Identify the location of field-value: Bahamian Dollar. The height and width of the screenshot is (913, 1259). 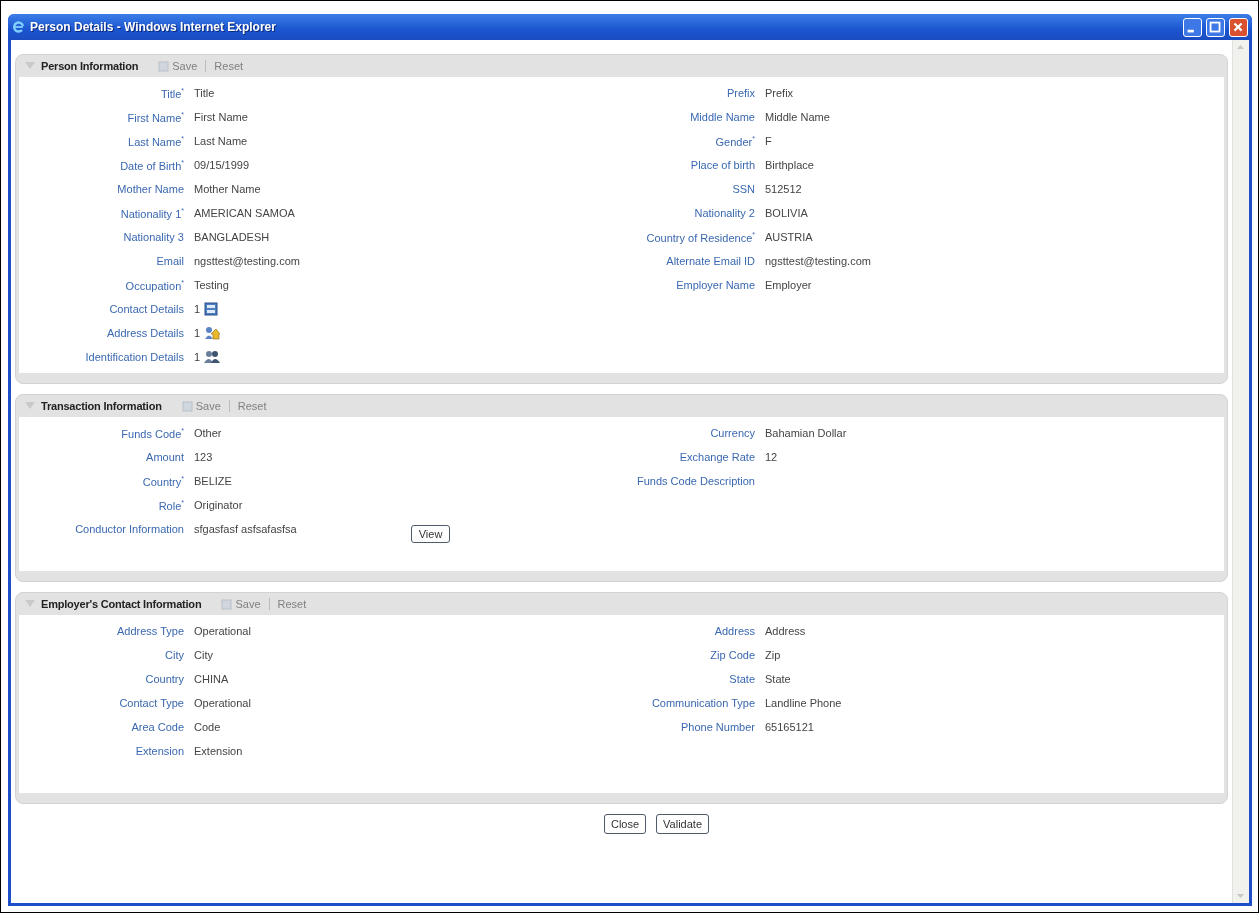
(806, 433).